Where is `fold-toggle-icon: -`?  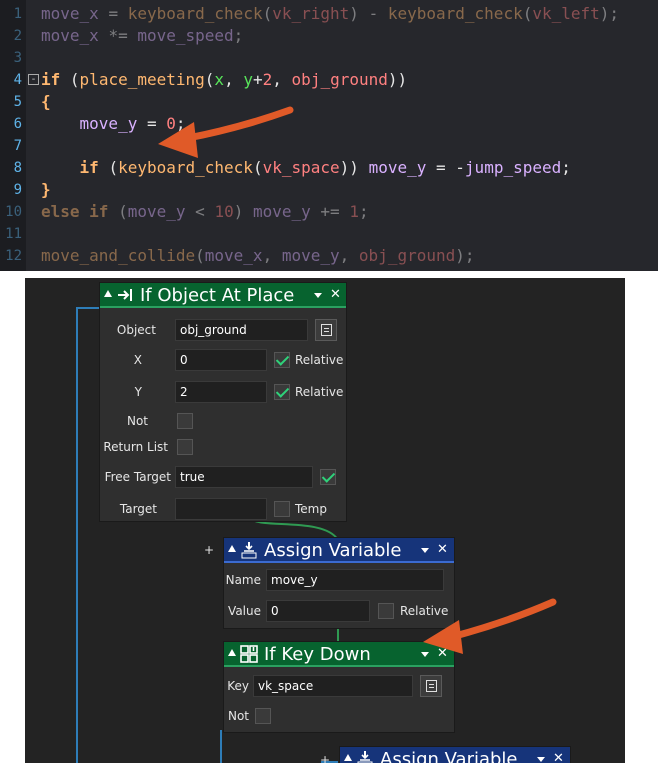
fold-toggle-icon: - is located at coordinates (33, 79).